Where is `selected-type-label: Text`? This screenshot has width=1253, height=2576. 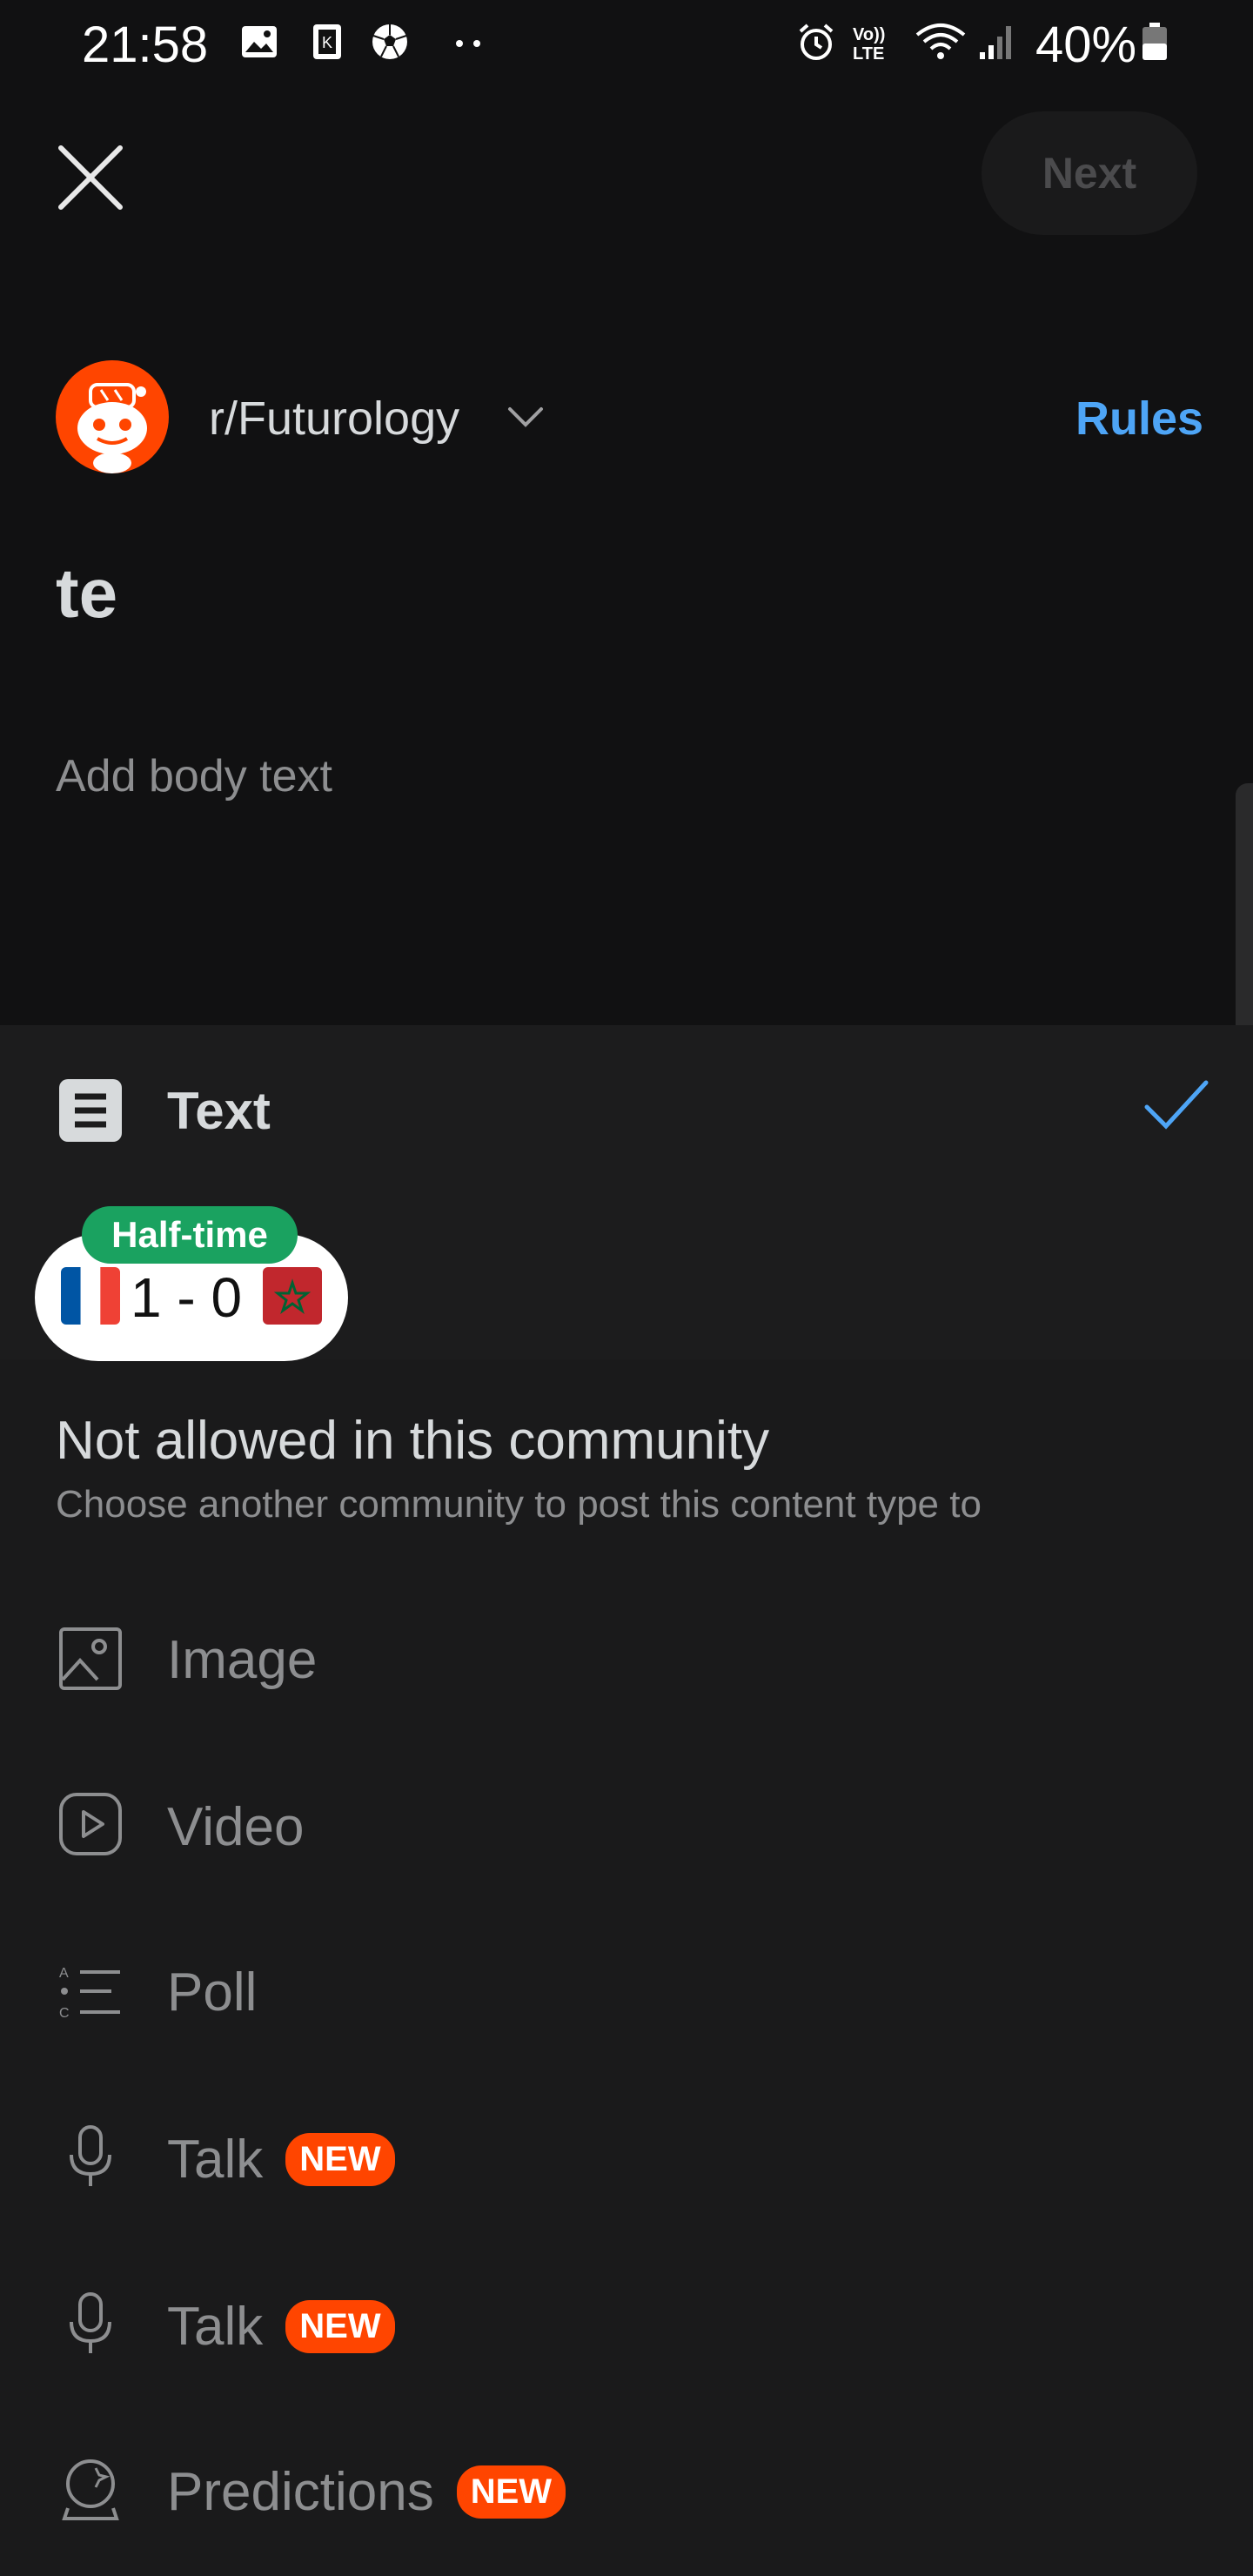
selected-type-label: Text is located at coordinates (219, 1111).